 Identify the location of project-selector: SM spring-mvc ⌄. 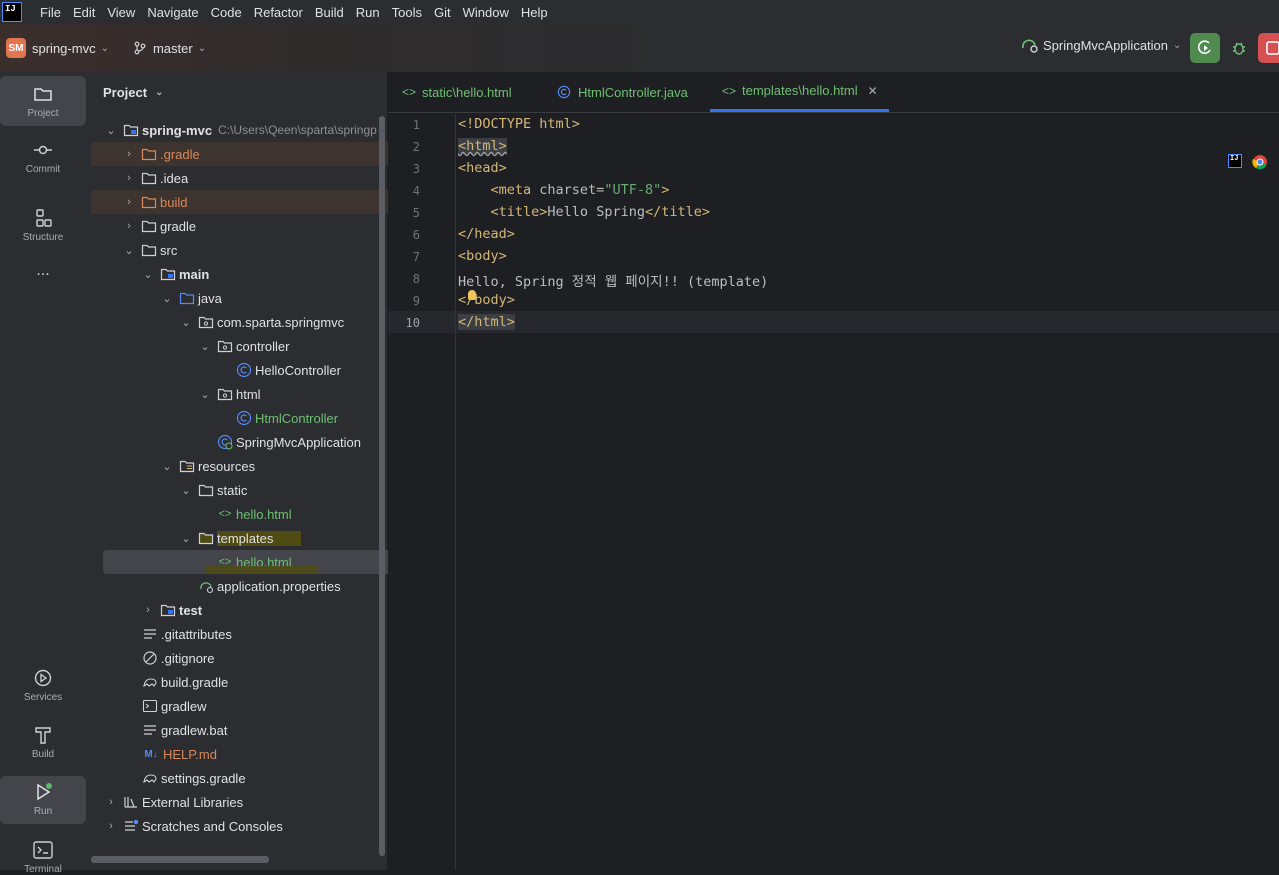
(54, 48).